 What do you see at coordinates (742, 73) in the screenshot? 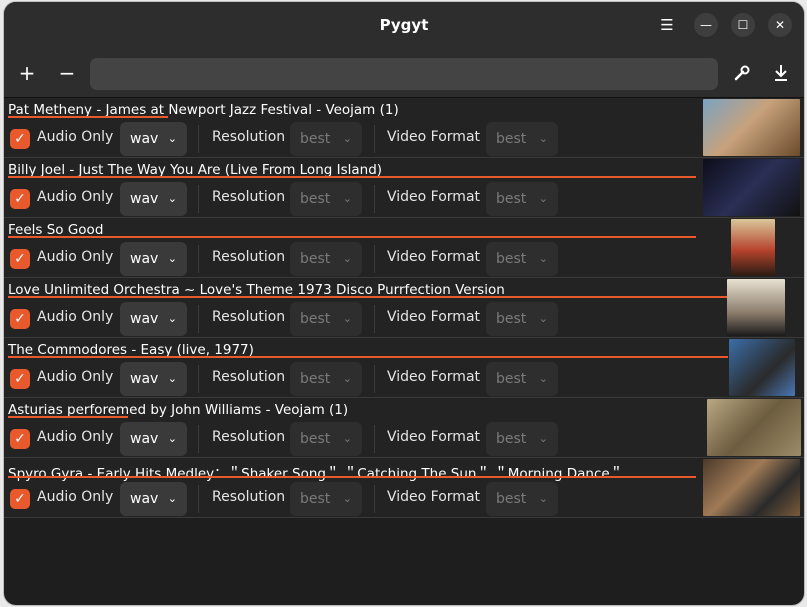
I see `wrench-icon` at bounding box center [742, 73].